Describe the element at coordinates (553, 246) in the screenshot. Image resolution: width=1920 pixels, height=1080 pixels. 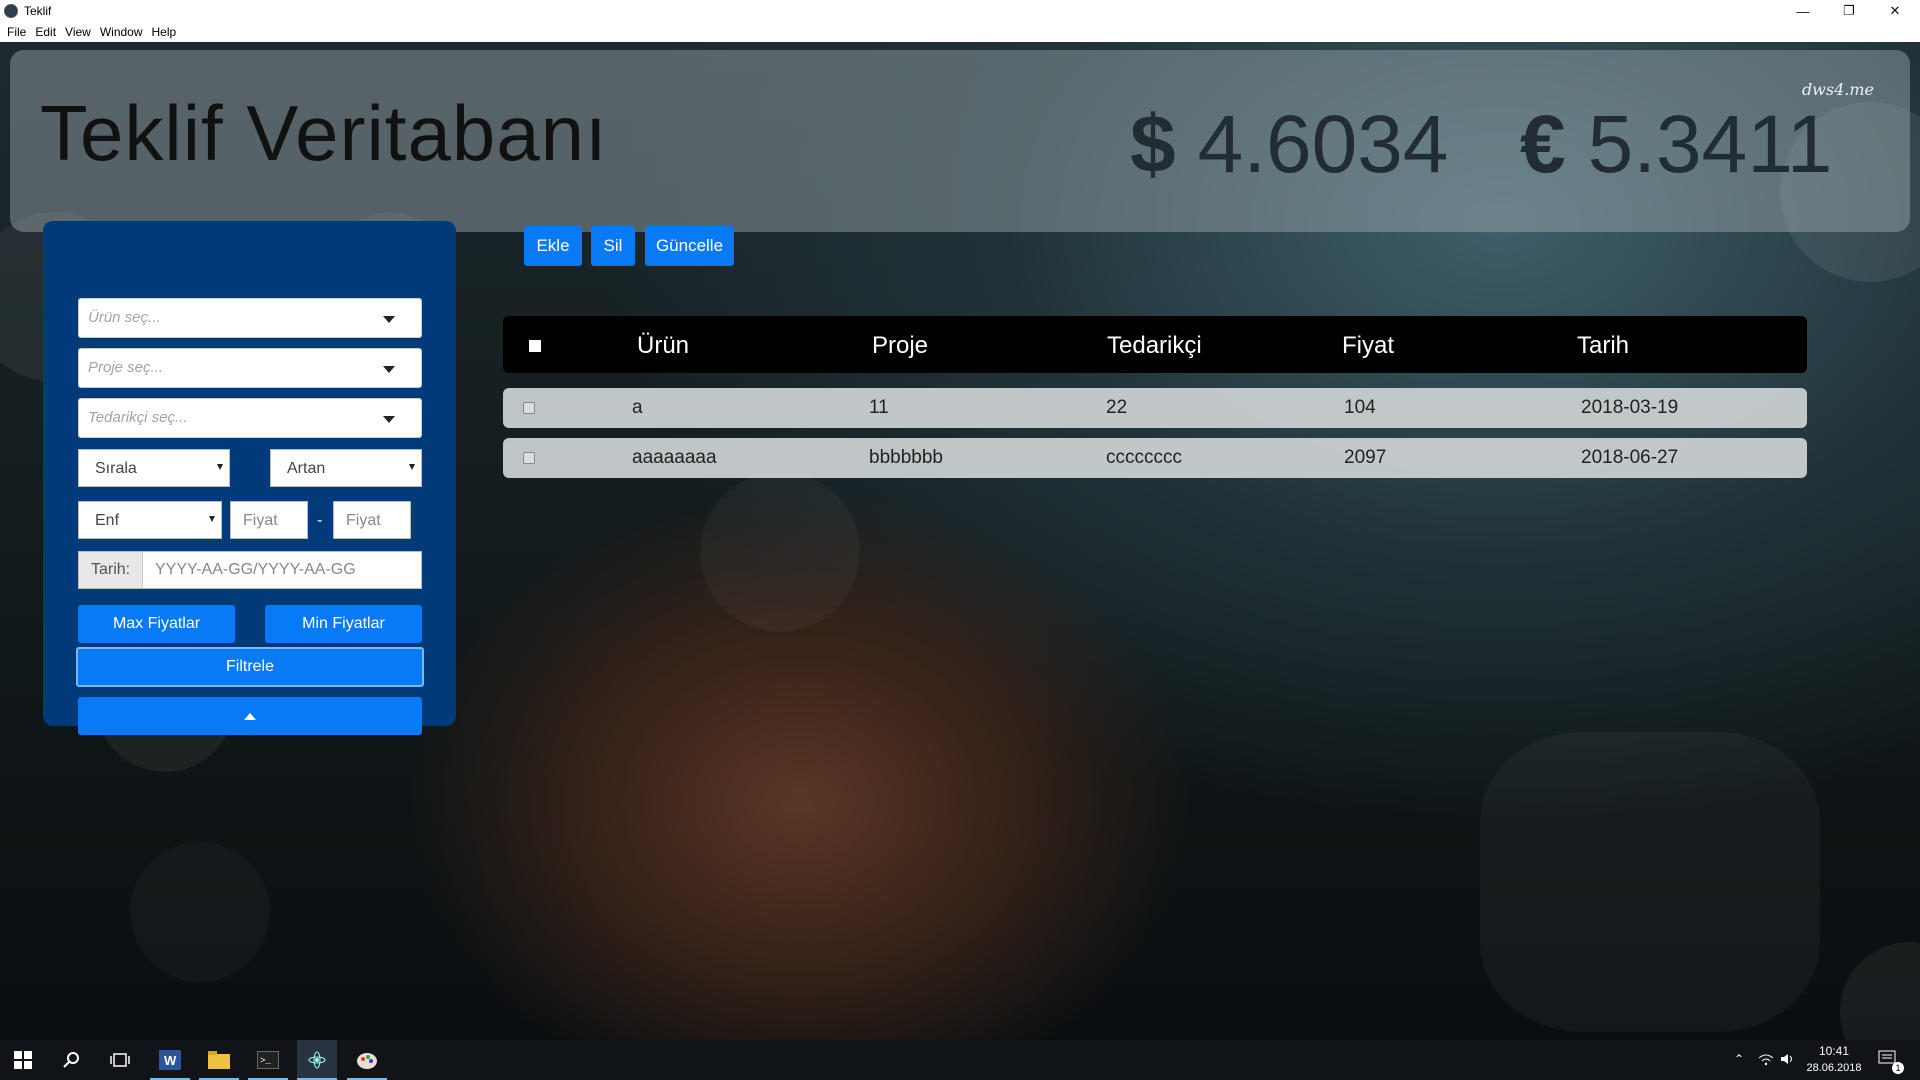
I see `add-button: Ekle` at that location.